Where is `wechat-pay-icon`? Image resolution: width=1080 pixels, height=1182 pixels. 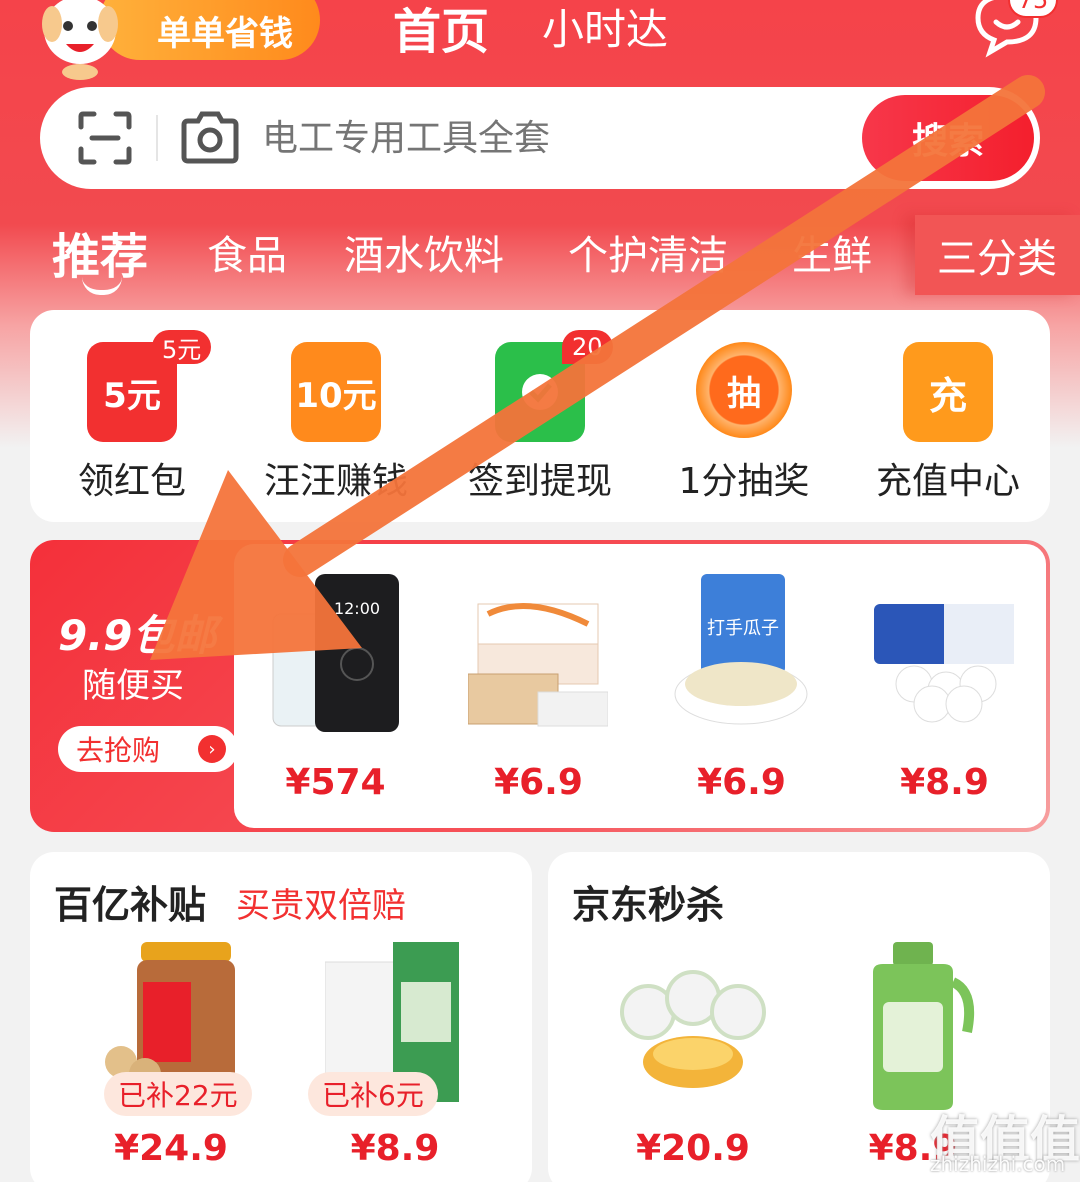 wechat-pay-icon is located at coordinates (540, 392).